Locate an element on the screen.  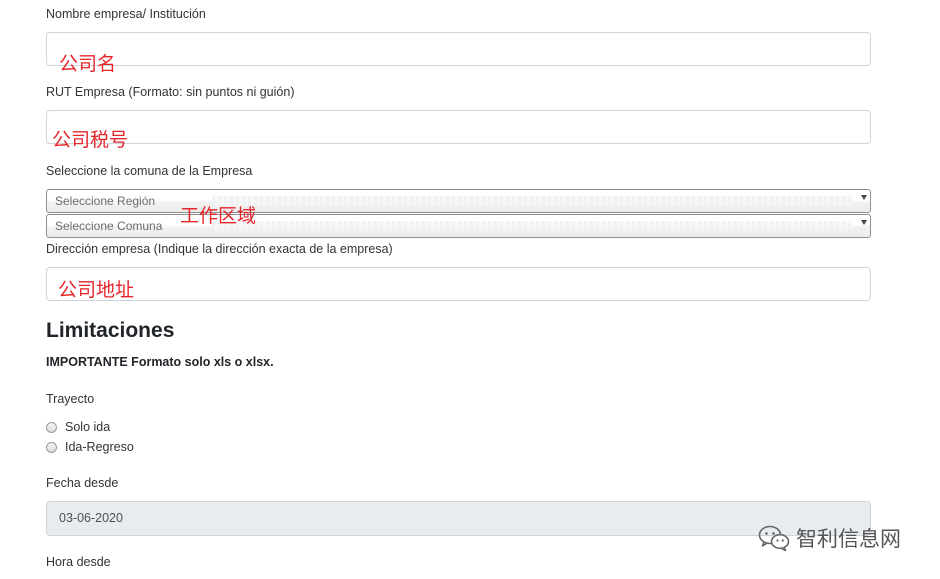
address-annotation: 公司地址 is located at coordinates (96, 290).